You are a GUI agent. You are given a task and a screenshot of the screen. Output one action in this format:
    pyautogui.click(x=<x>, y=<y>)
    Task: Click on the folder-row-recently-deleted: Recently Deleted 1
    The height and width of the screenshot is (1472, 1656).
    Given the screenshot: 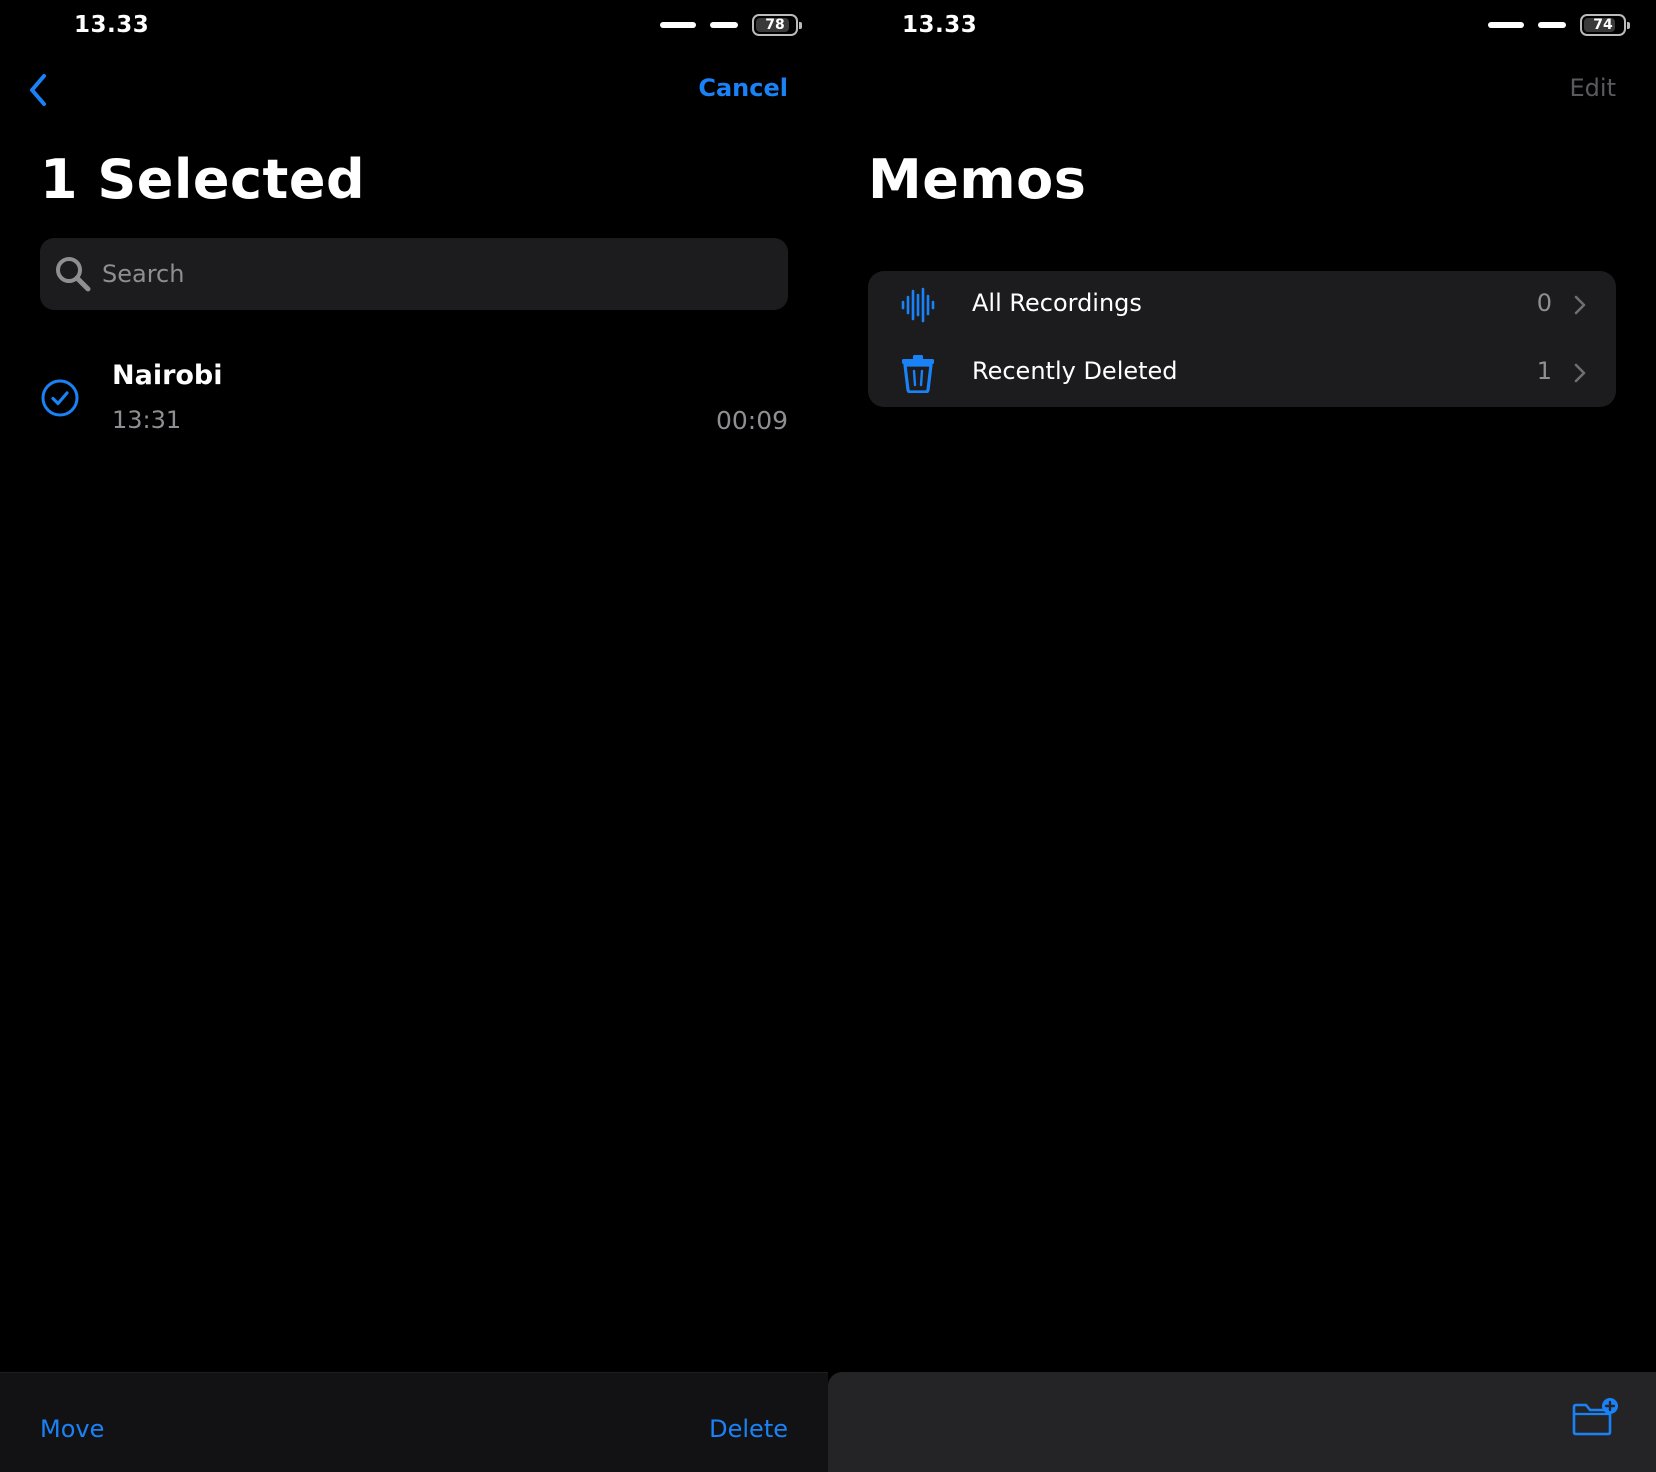 What is the action you would take?
    pyautogui.click(x=1242, y=373)
    